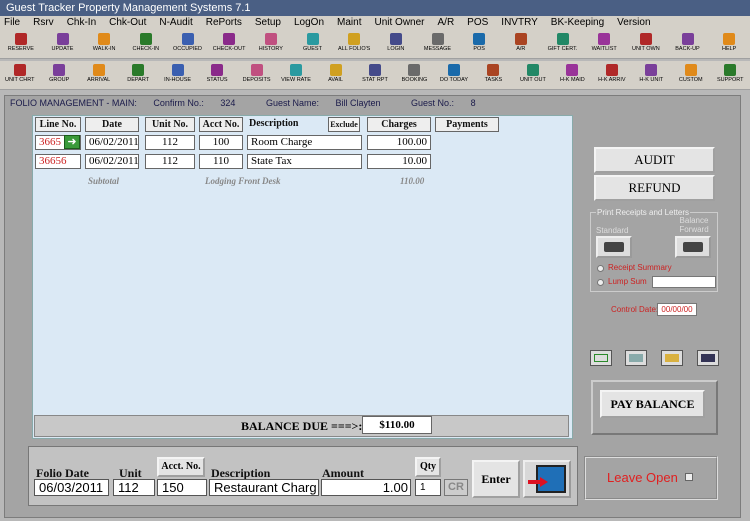  I want to click on image-icon, so click(636, 358).